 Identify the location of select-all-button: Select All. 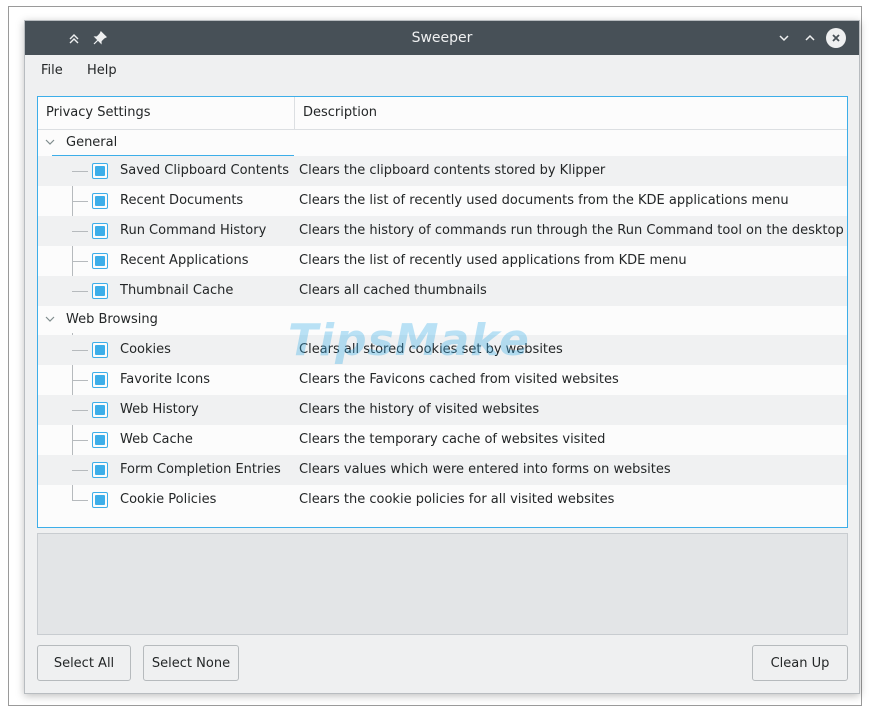
(84, 663).